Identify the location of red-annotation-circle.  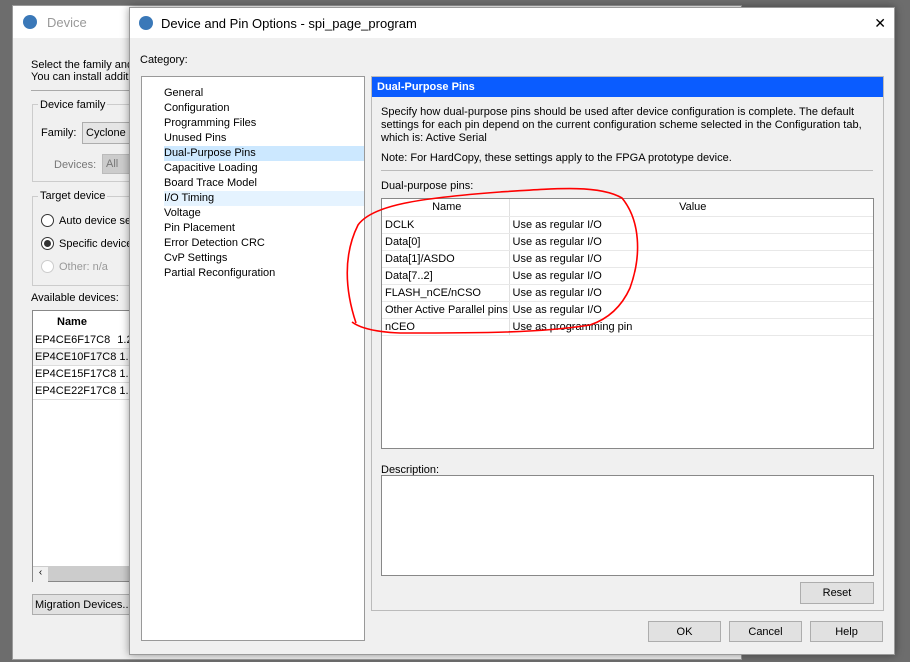
(492, 260).